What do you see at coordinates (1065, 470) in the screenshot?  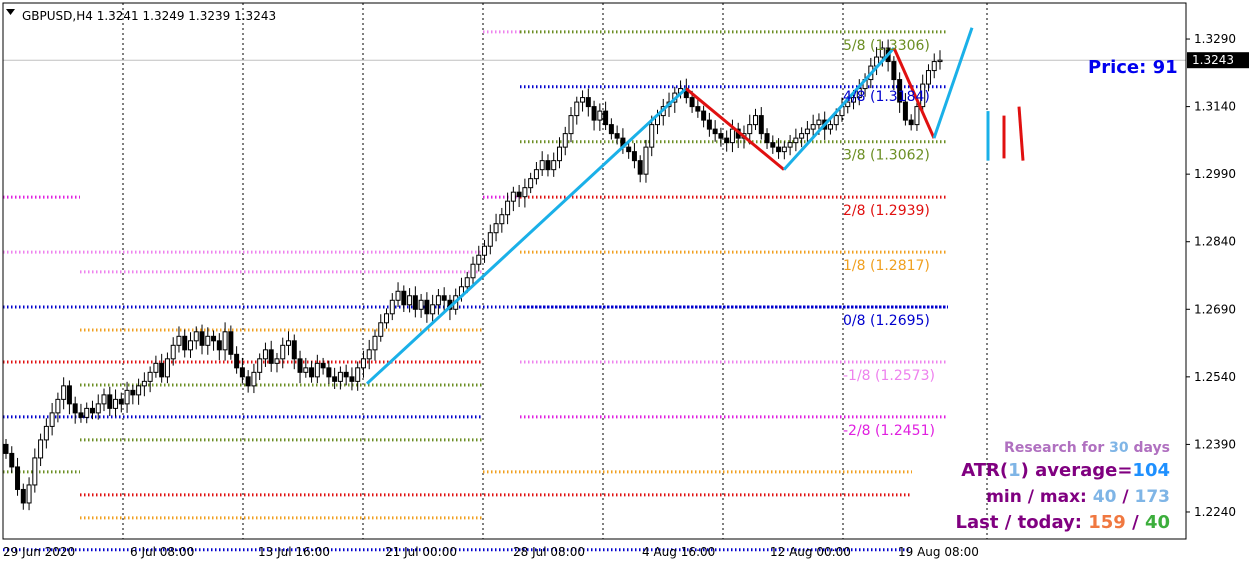 I see `atr-line: ATR(1) average=104` at bounding box center [1065, 470].